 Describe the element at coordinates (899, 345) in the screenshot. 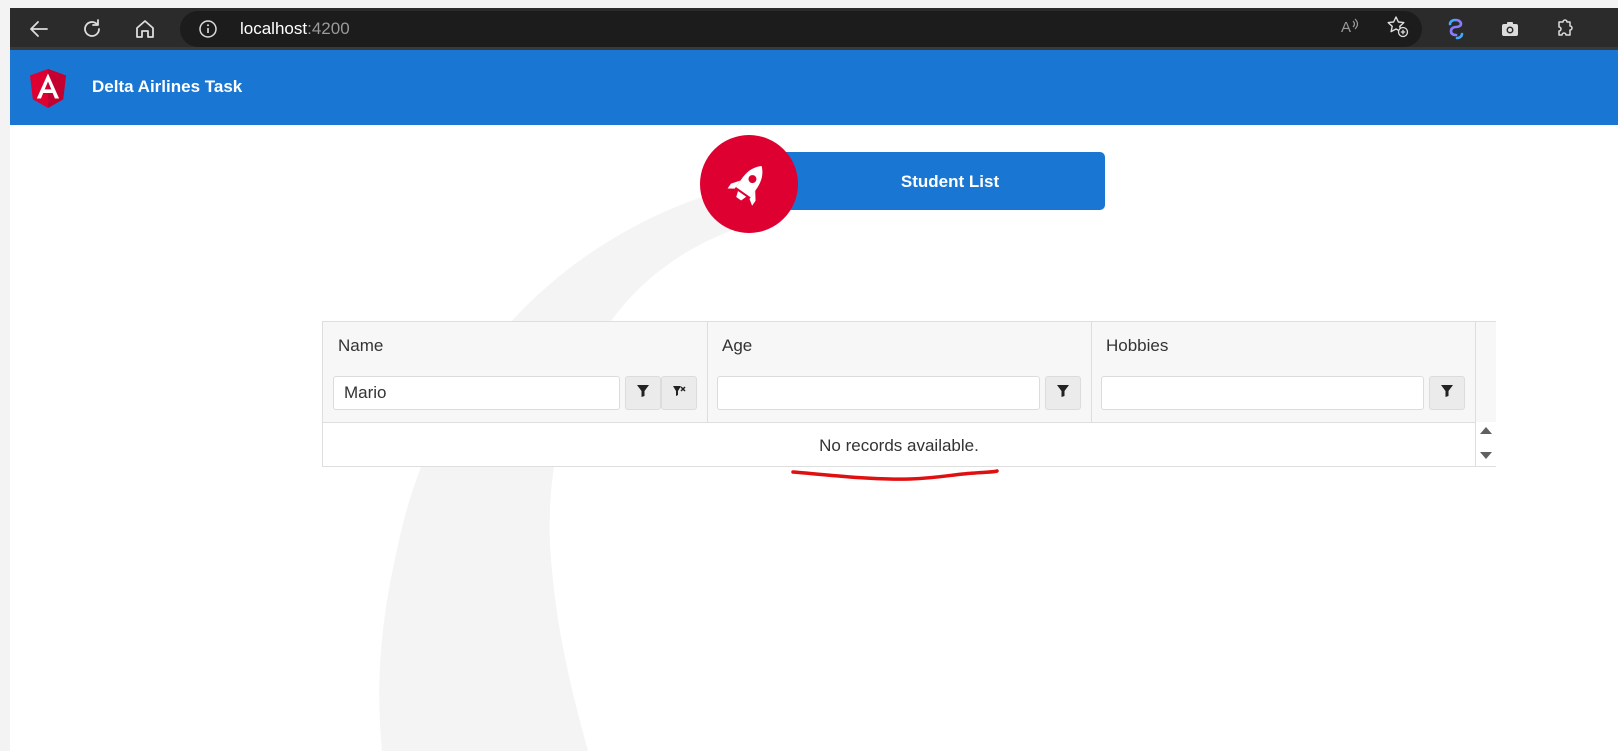

I see `grid-header-row: Name Age Hobbies` at that location.